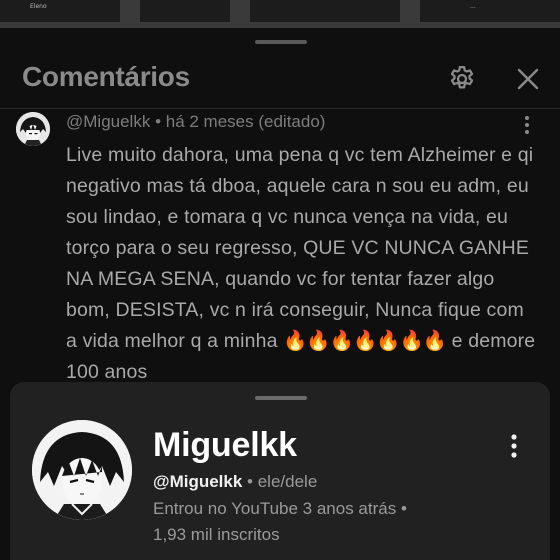 This screenshot has width=560, height=560. Describe the element at coordinates (106, 76) in the screenshot. I see `comments-title: Comentários` at that location.